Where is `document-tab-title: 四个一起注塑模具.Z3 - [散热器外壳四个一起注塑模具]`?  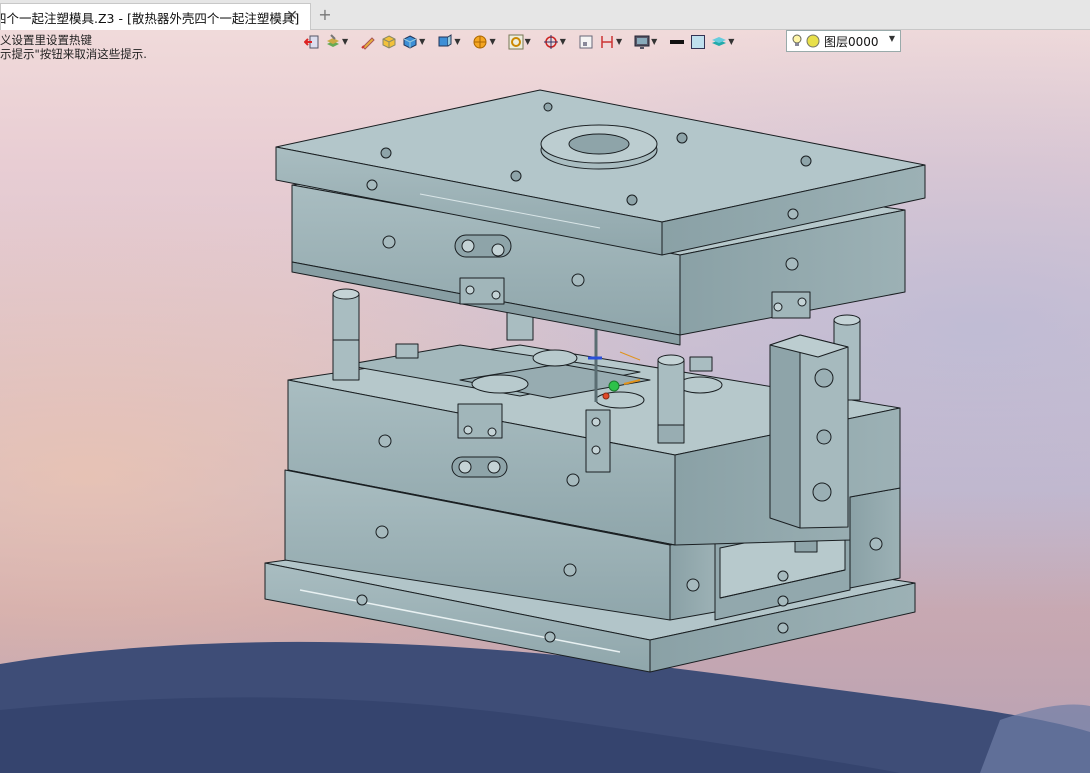 document-tab-title: 四个一起注塑模具.Z3 - [散热器外壳四个一起注塑模具] is located at coordinates (150, 18).